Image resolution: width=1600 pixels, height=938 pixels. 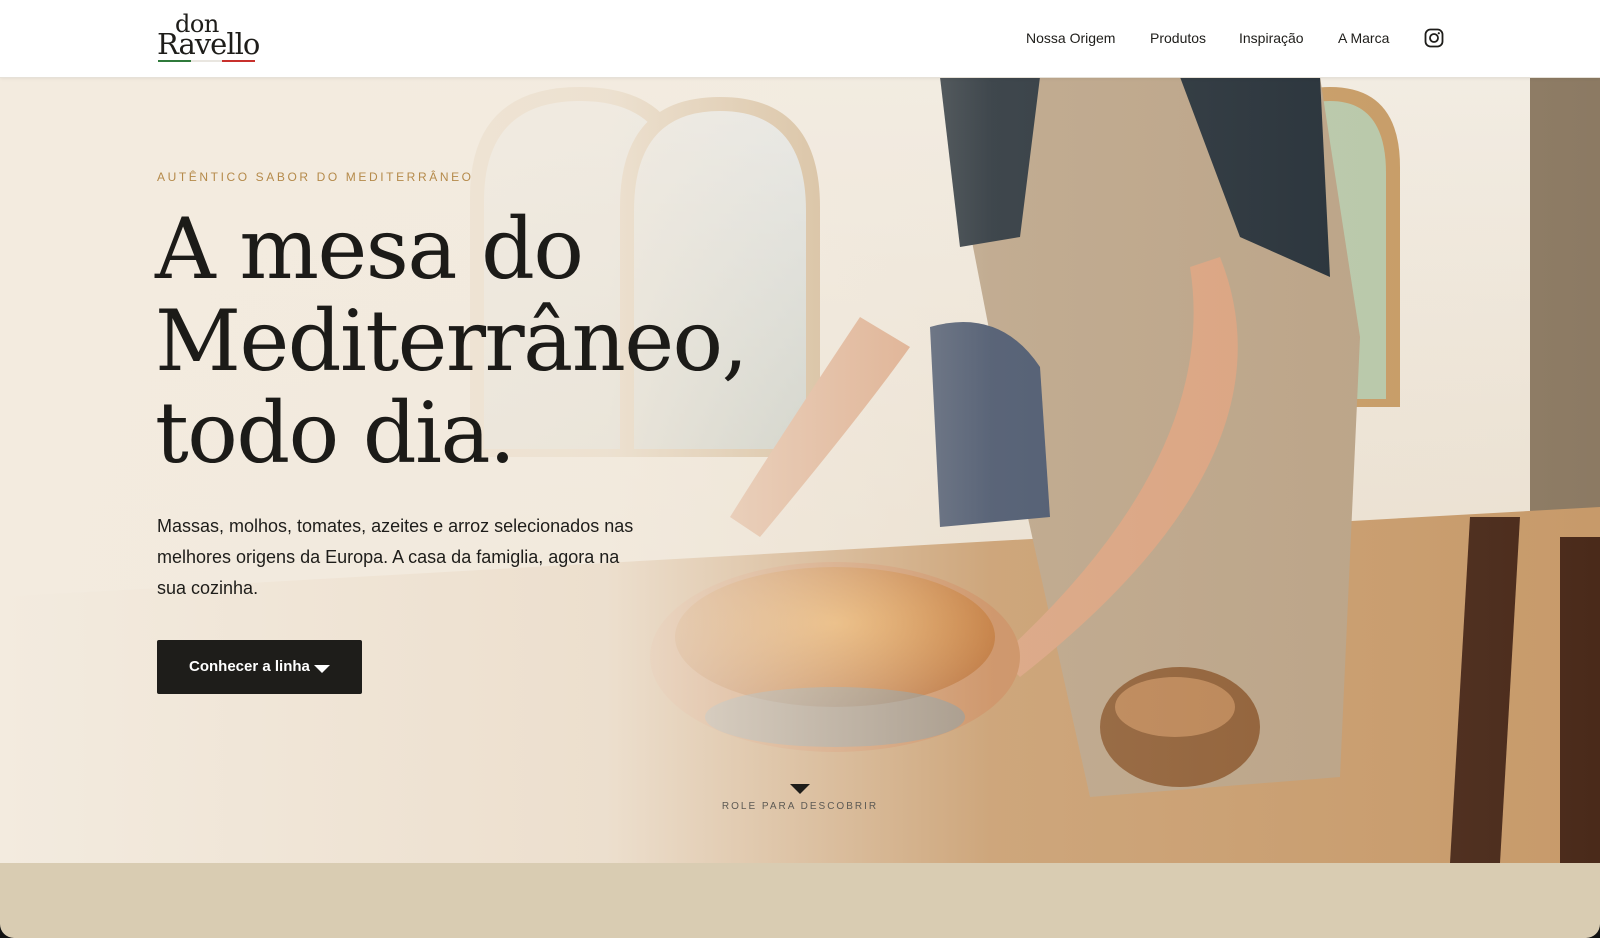 What do you see at coordinates (1363, 38) in the screenshot?
I see `nav-link-a-marca: A Marca` at bounding box center [1363, 38].